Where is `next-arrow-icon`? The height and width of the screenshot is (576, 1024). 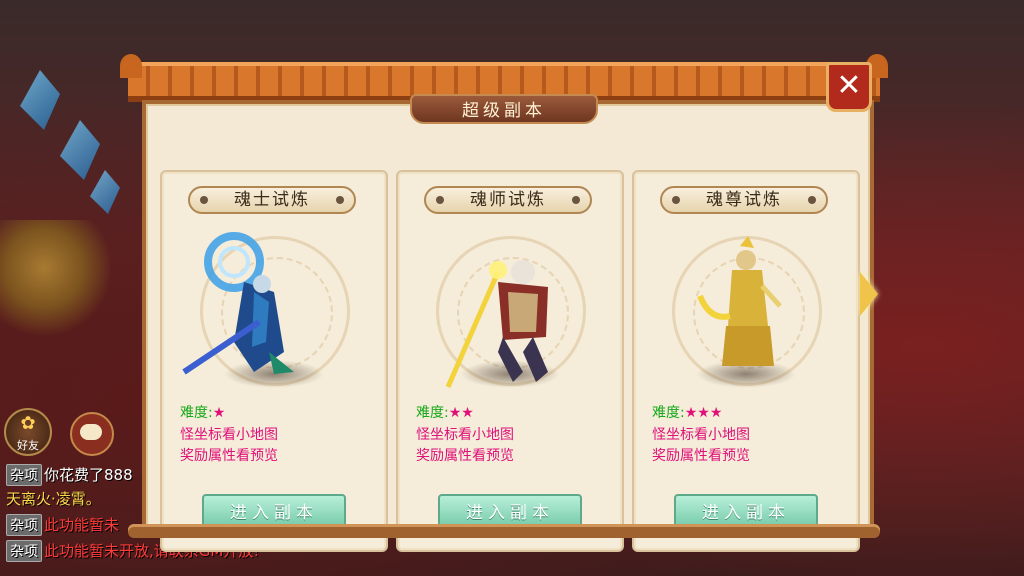
next-arrow-icon is located at coordinates (869, 294).